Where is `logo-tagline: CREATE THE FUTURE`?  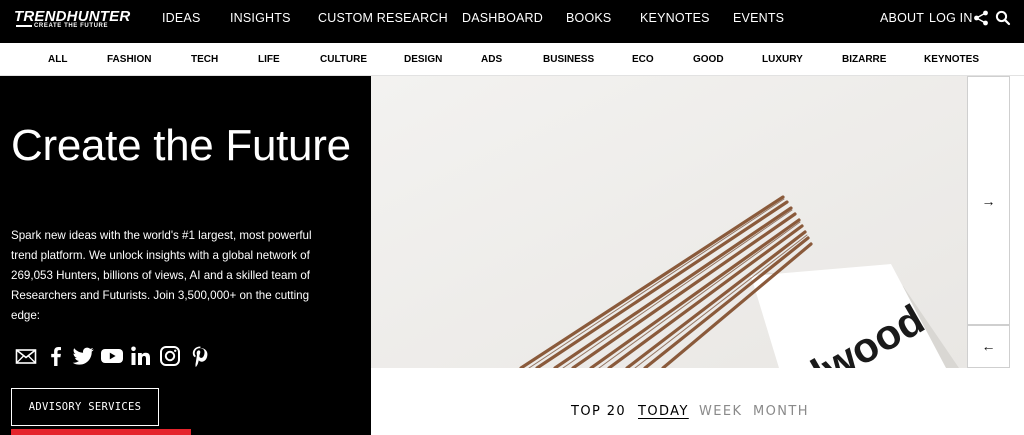 logo-tagline: CREATE THE FUTURE is located at coordinates (71, 26).